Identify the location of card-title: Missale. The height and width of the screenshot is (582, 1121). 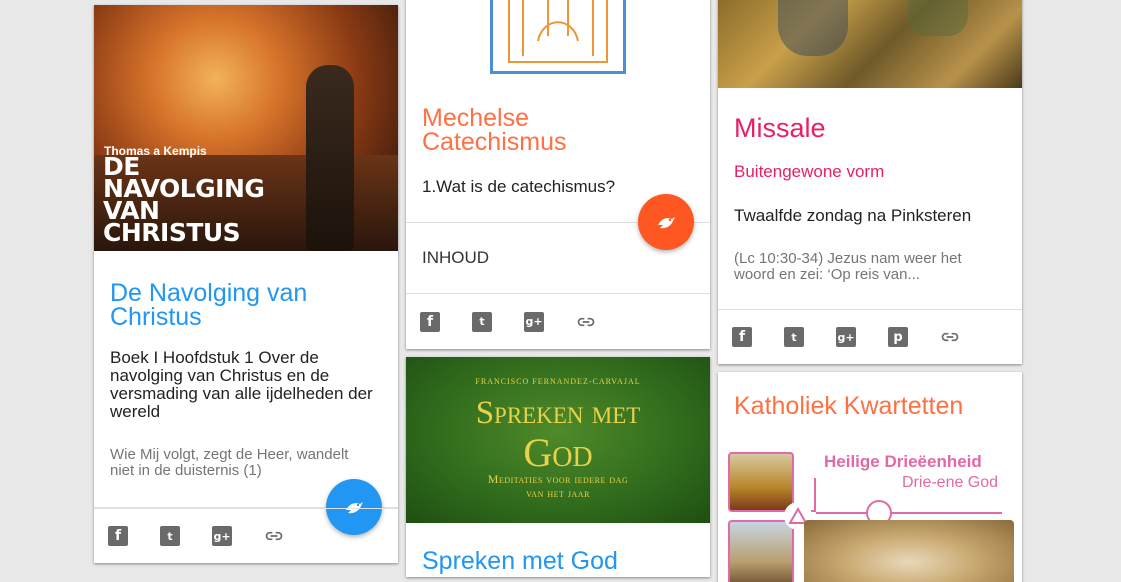
(780, 128).